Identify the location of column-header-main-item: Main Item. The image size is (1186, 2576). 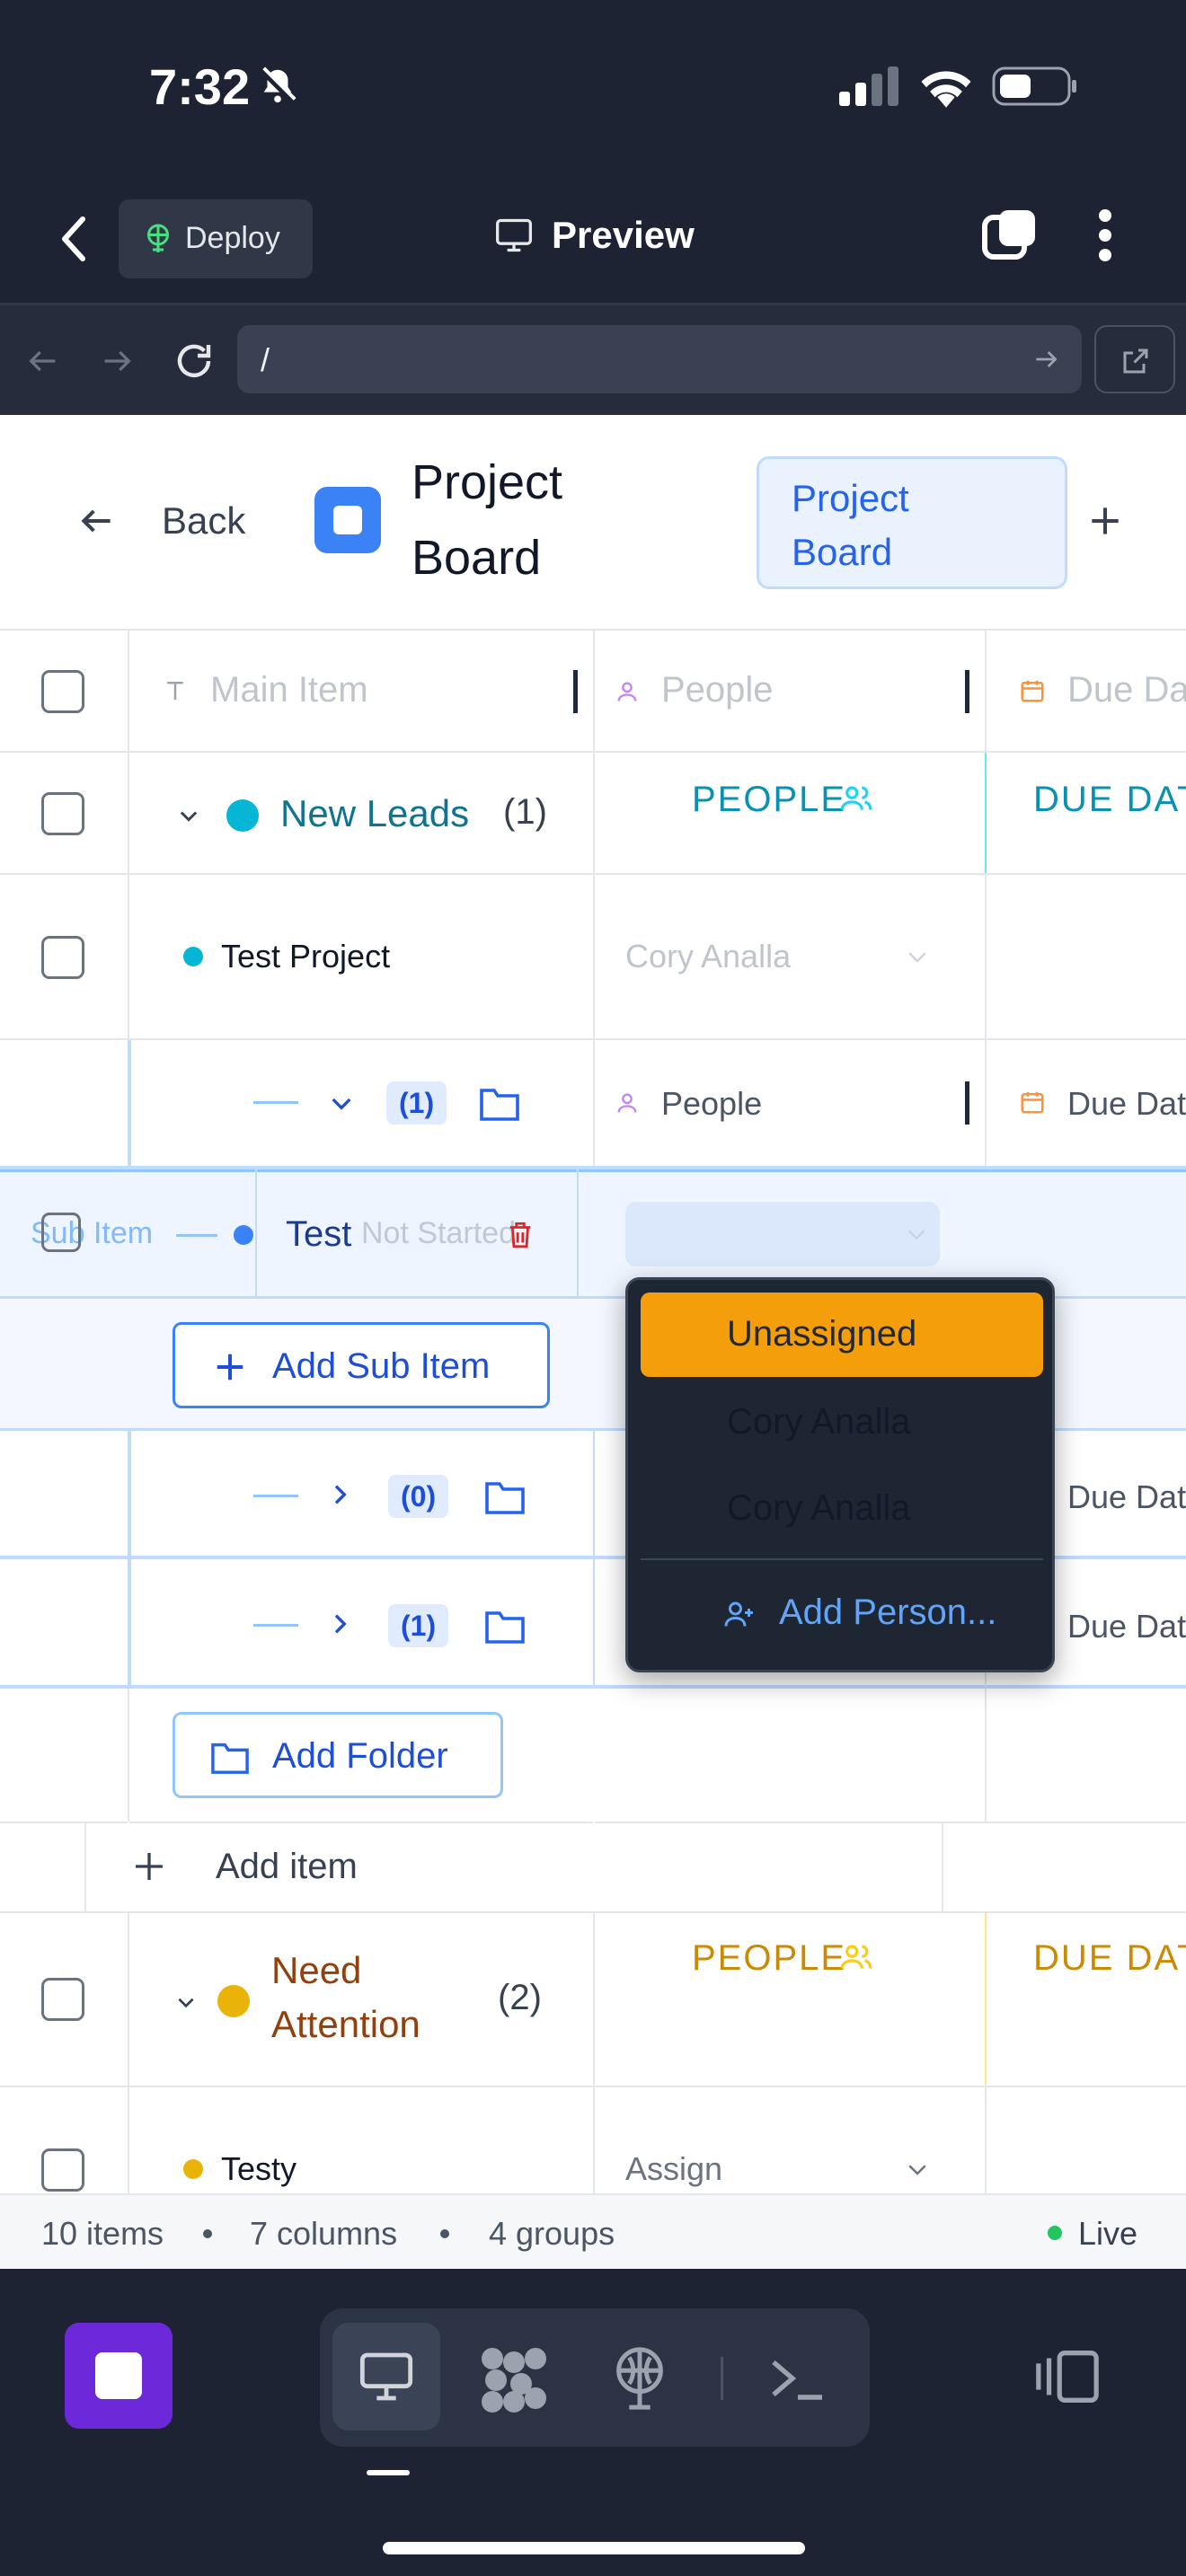
(289, 690).